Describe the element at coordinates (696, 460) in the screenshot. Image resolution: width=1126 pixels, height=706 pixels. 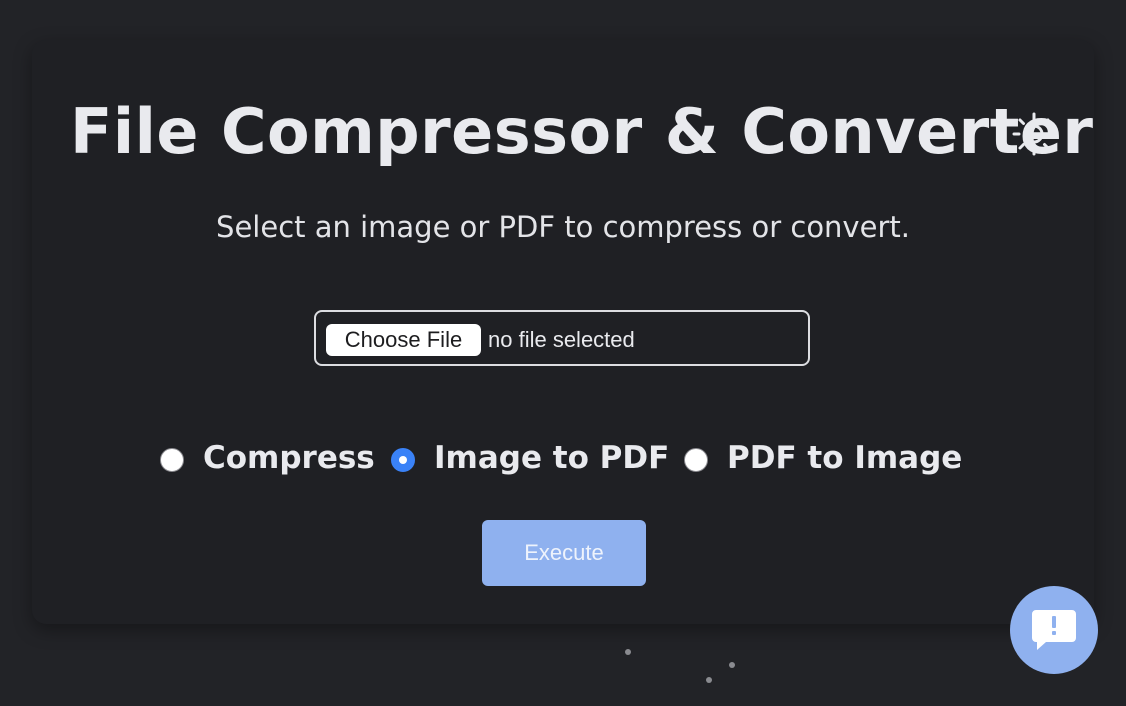
I see `radio-pdf-to-image` at that location.